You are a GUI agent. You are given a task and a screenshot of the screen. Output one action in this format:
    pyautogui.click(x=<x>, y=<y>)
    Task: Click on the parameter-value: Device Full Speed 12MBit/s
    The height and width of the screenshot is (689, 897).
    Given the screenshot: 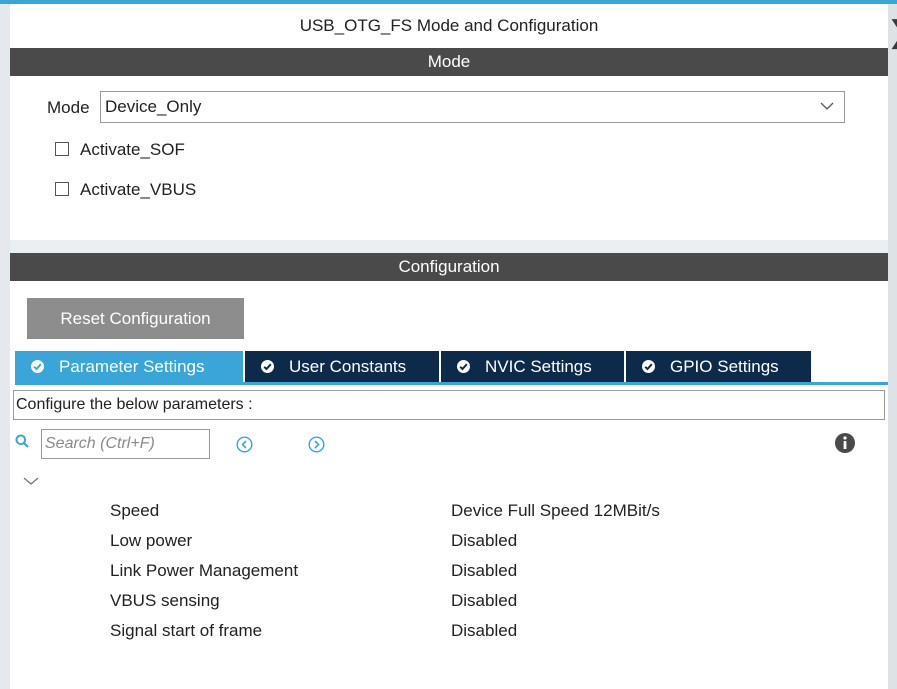 What is the action you would take?
    pyautogui.click(x=555, y=511)
    